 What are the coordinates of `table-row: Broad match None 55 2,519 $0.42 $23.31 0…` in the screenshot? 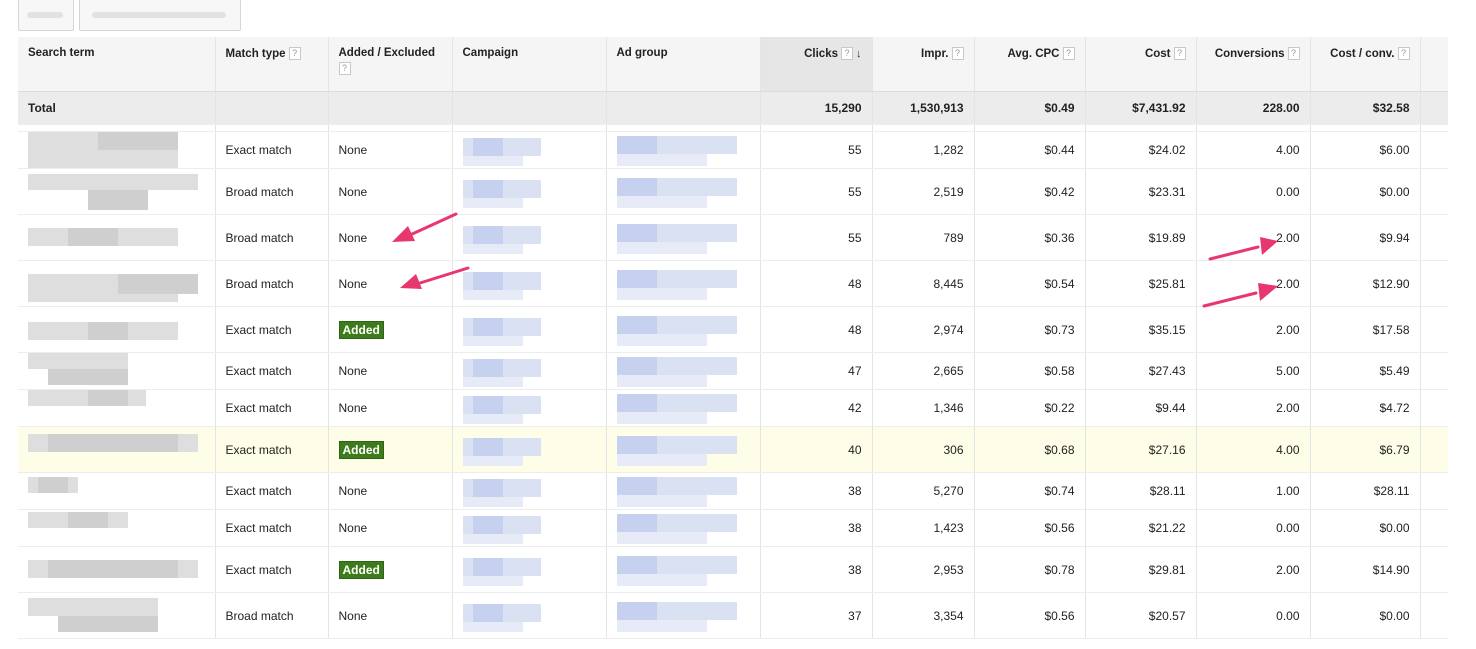 It's located at (733, 191).